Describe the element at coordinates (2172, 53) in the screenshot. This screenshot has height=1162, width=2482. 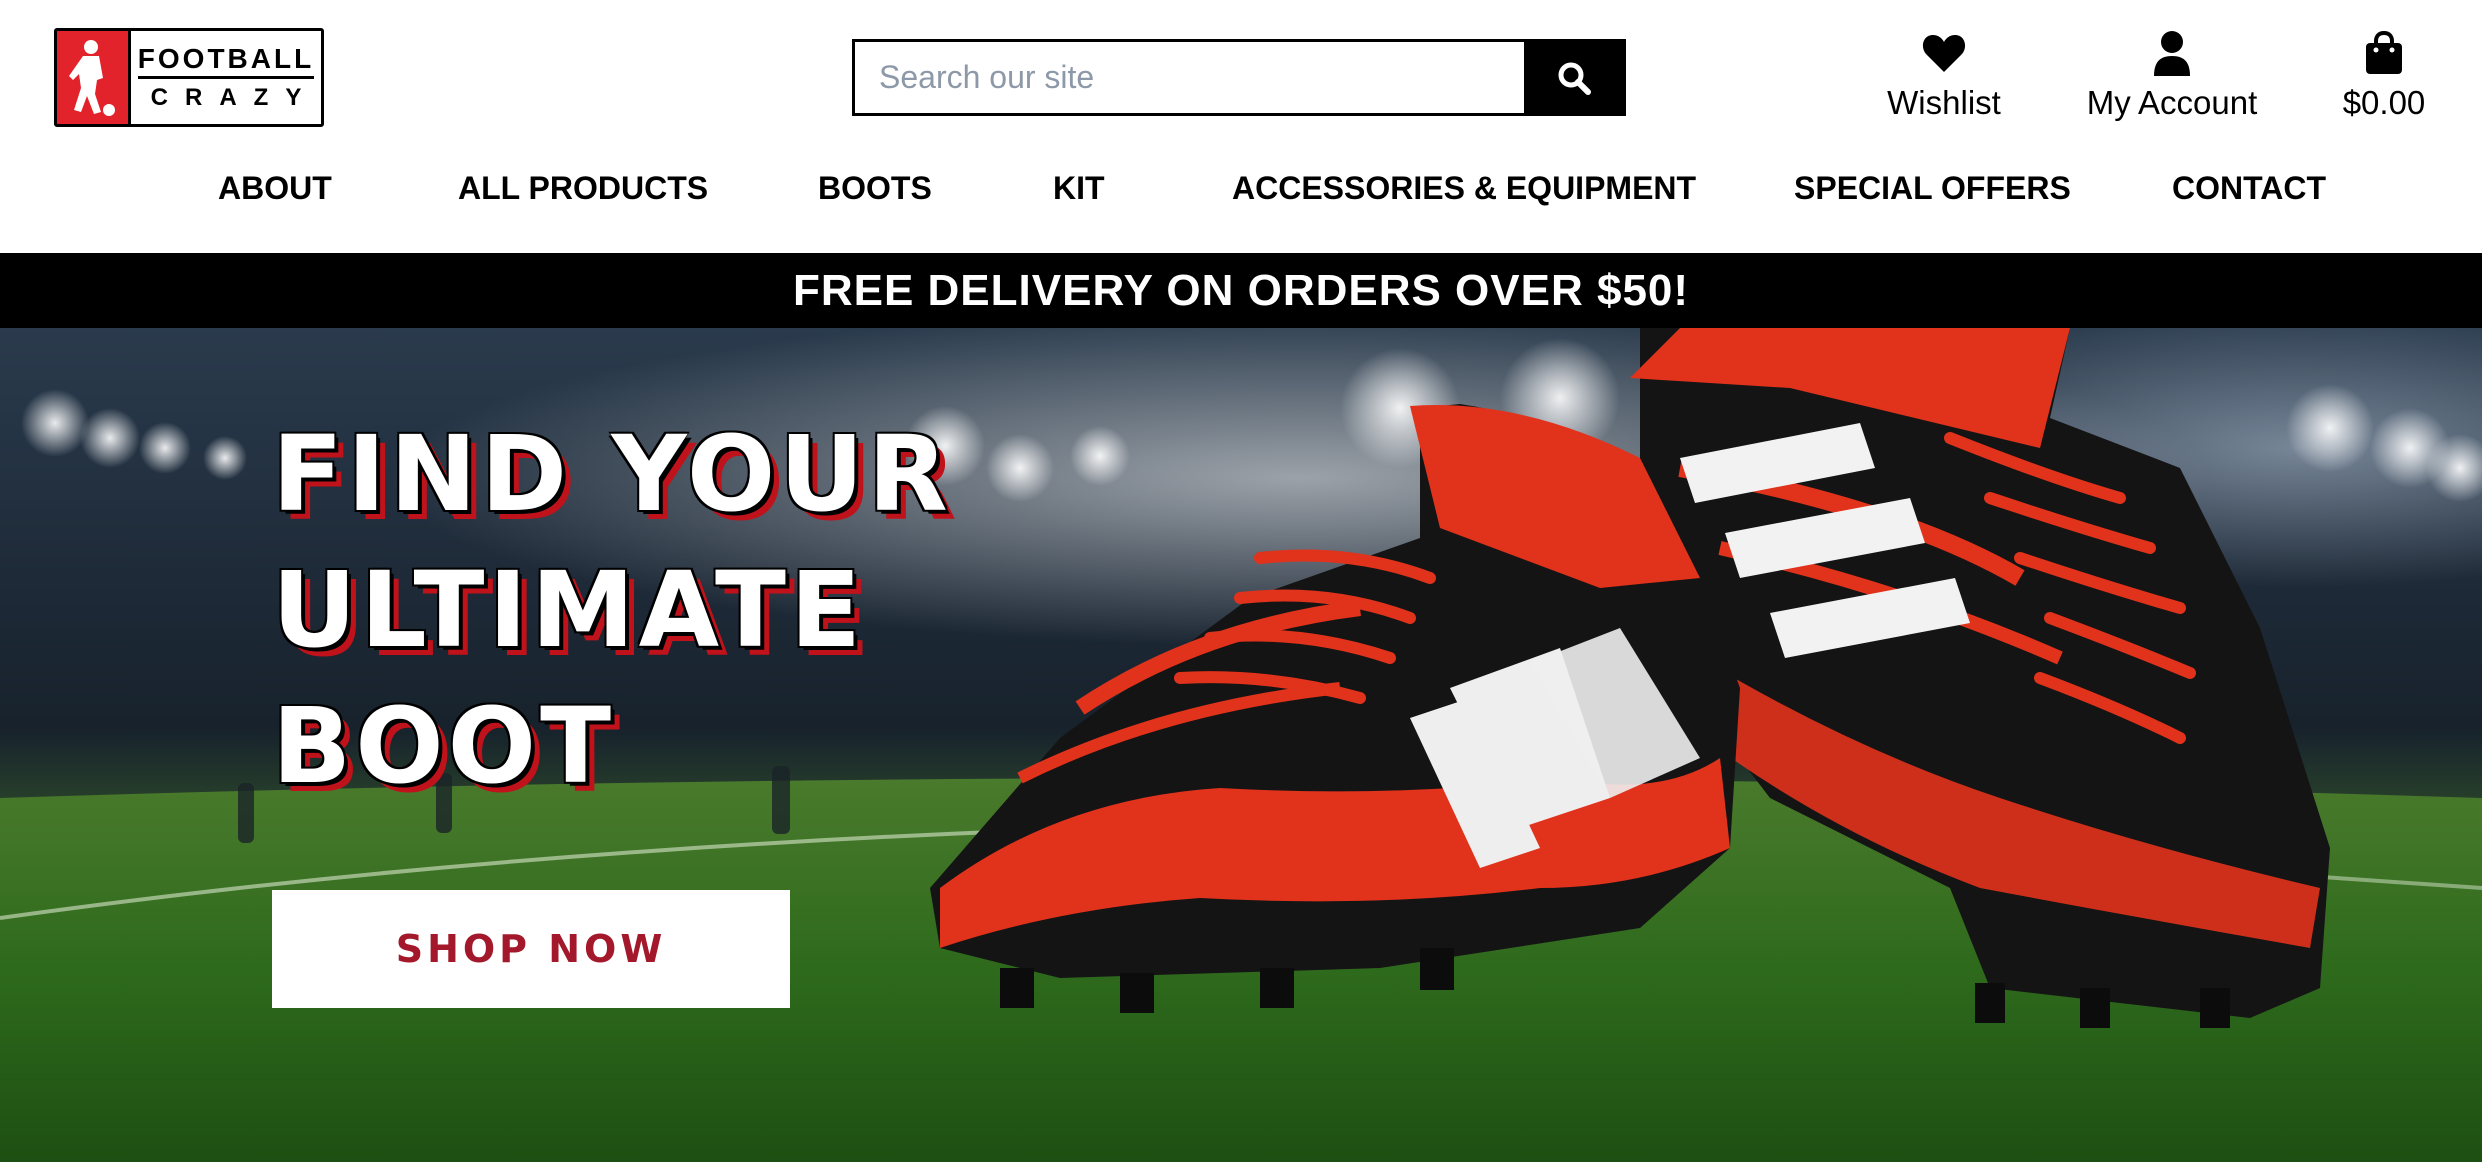
I see `user-icon` at that location.